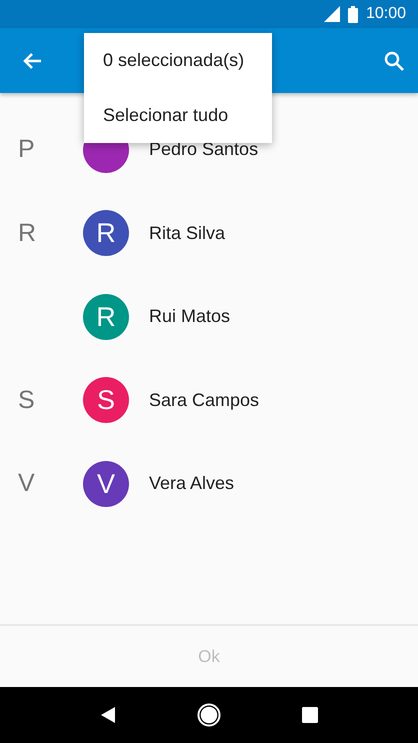 Image resolution: width=418 pixels, height=743 pixels. I want to click on section-letter: R, so click(27, 232).